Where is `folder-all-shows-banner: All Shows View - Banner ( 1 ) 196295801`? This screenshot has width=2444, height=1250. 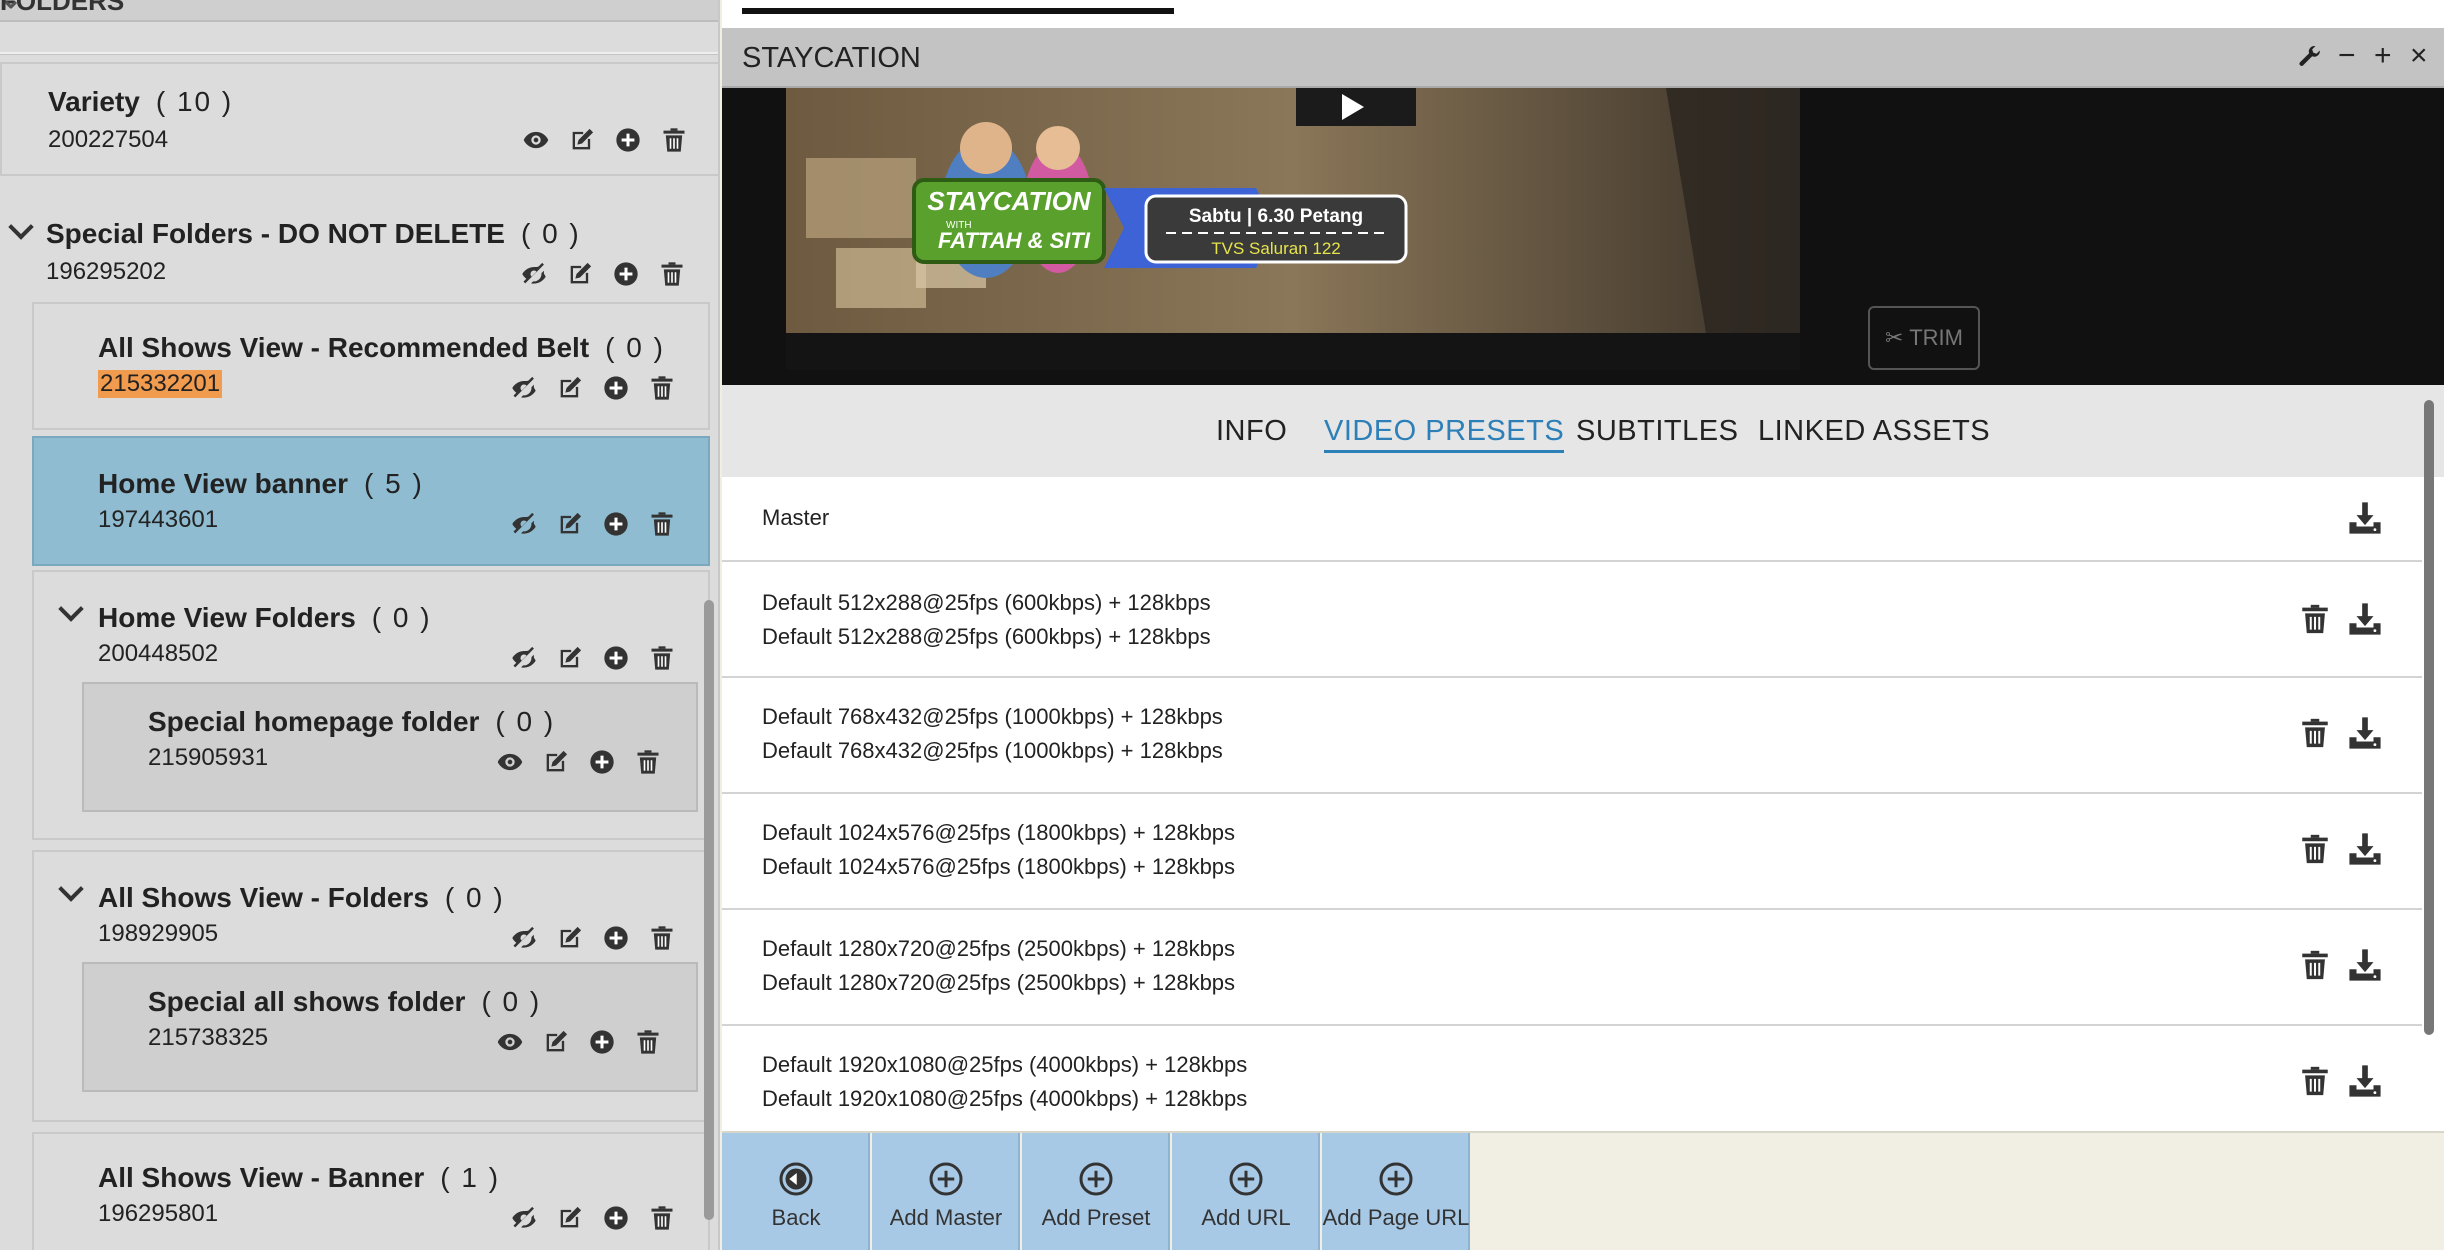 folder-all-shows-banner: All Shows View - Banner ( 1 ) 196295801 is located at coordinates (371, 1191).